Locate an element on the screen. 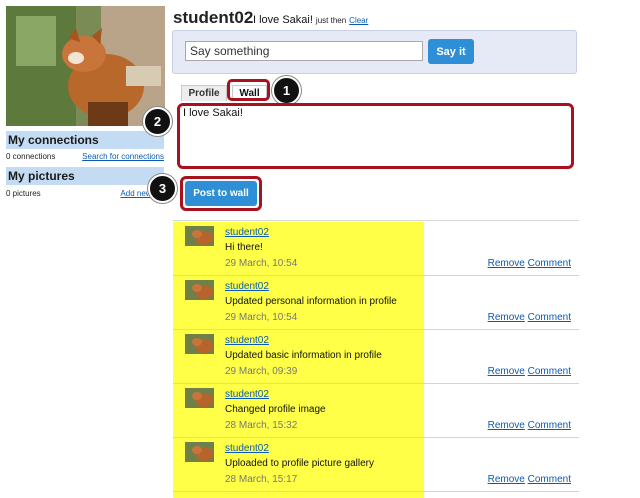 The image size is (640, 498). divider is located at coordinates (376, 220).